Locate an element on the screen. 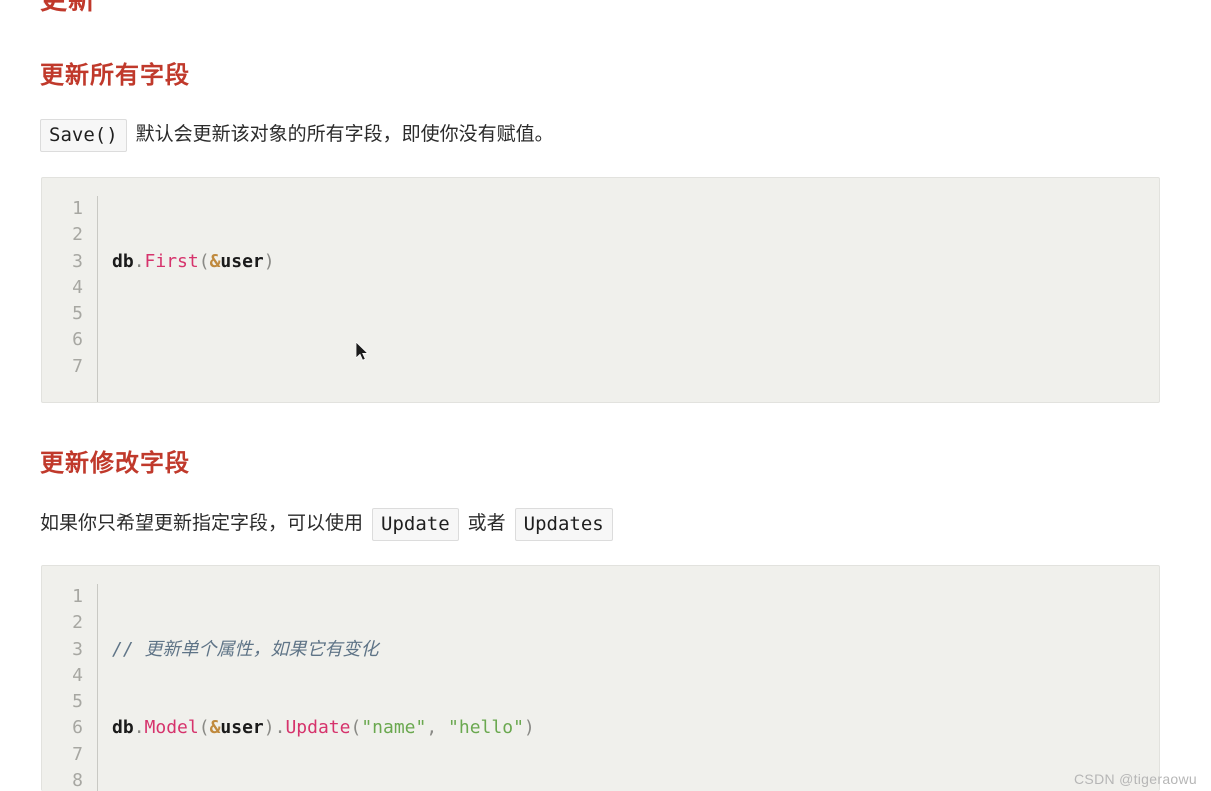 This screenshot has height=791, width=1211. token-string: "hello" is located at coordinates (486, 728).